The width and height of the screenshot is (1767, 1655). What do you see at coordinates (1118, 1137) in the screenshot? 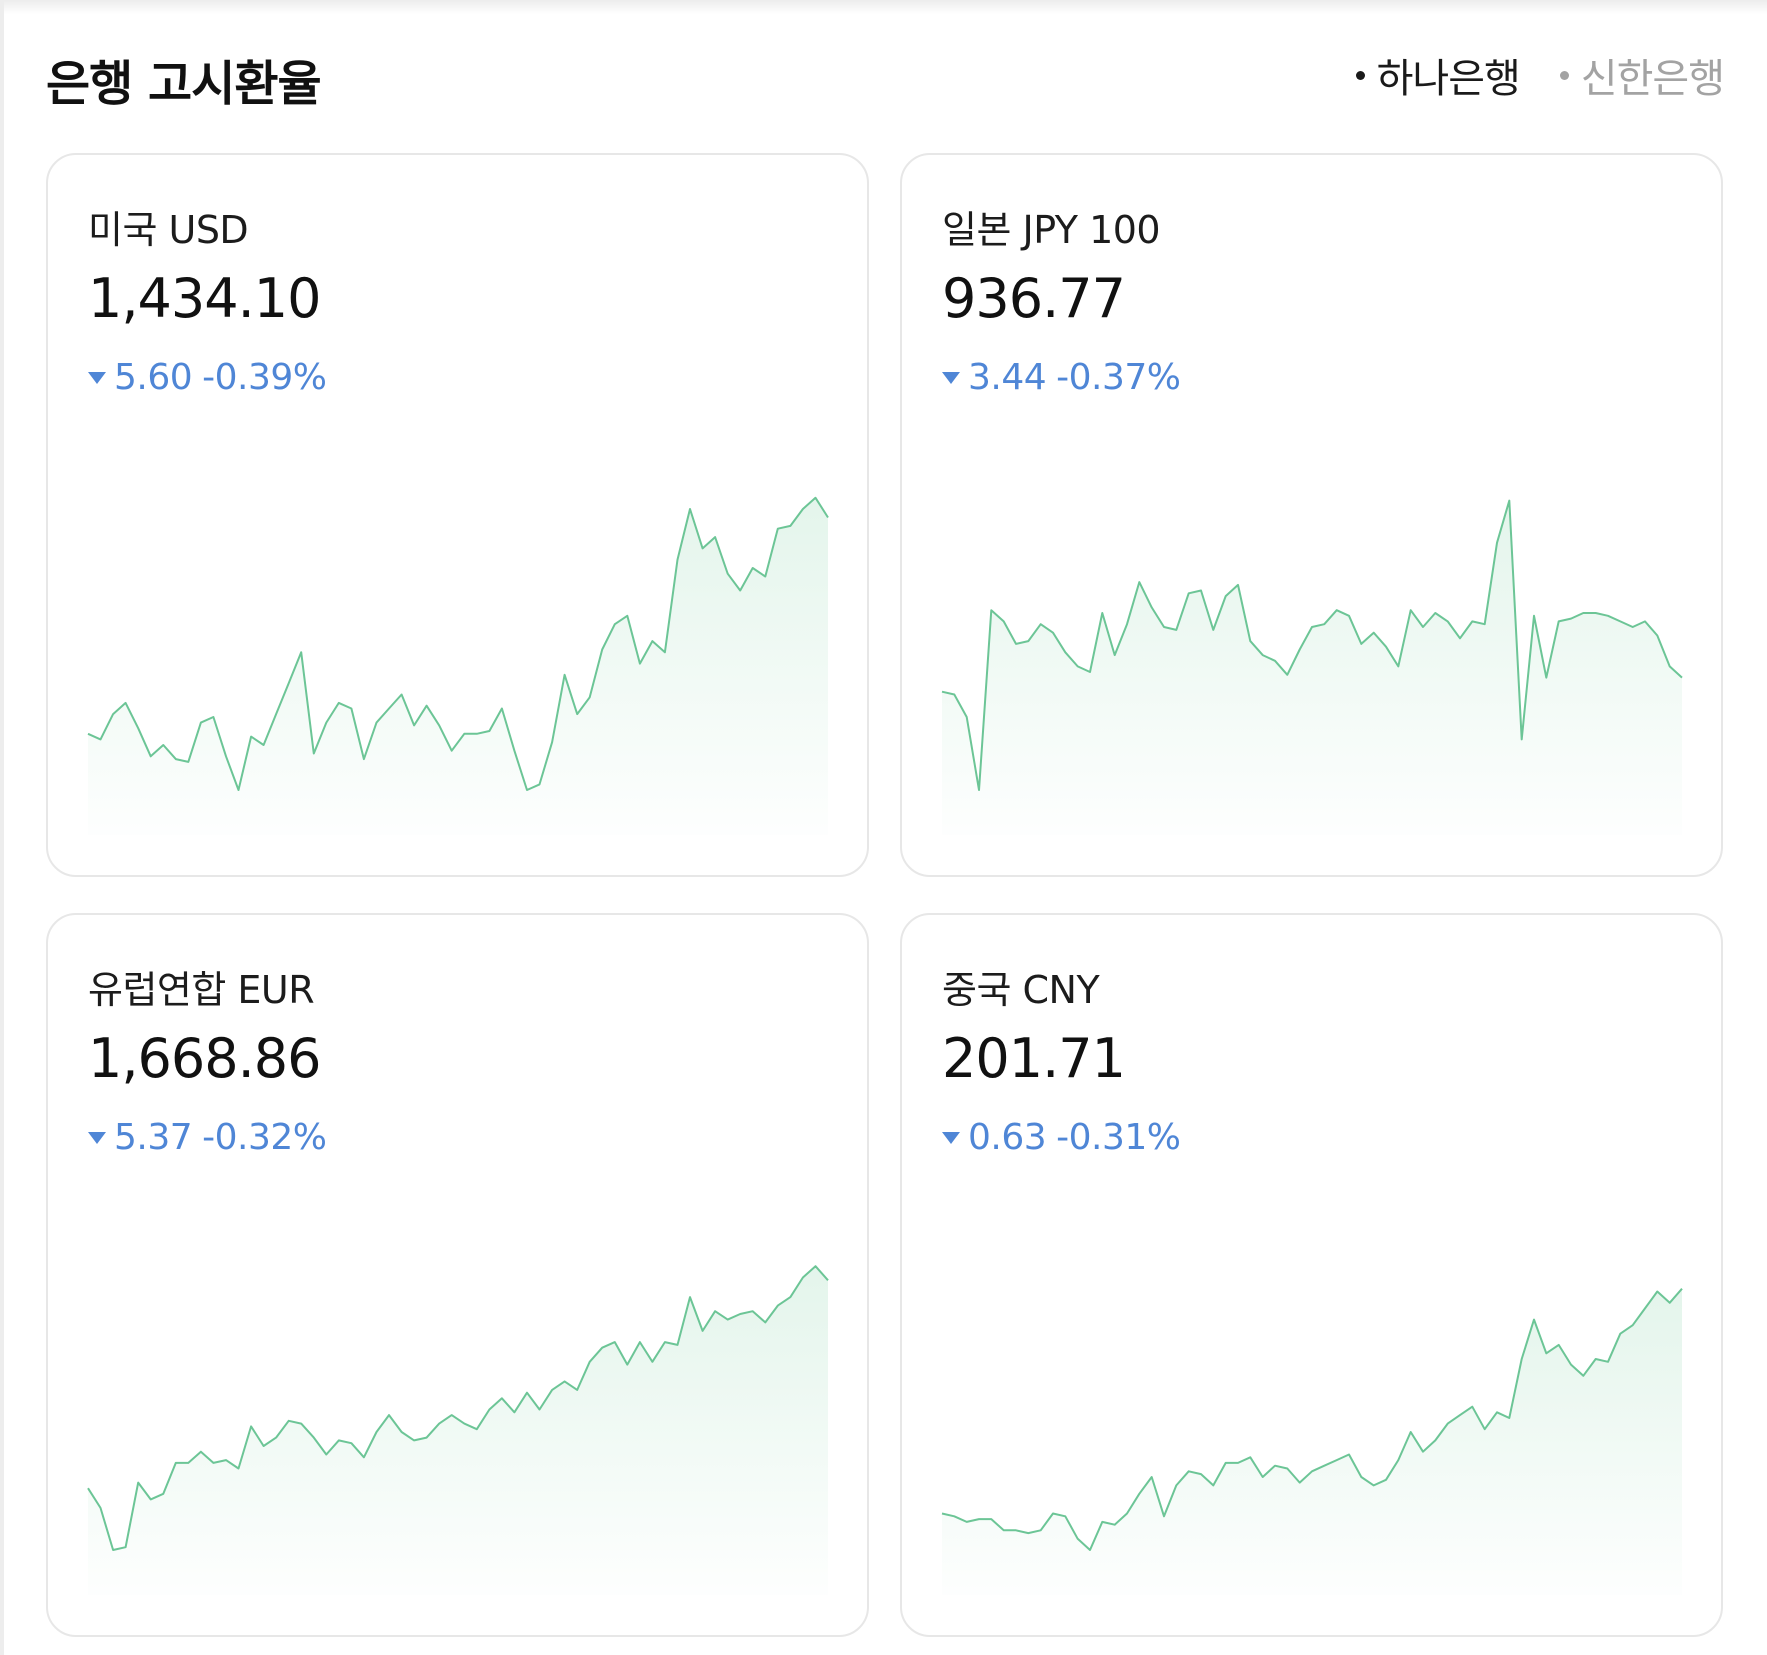
I see `change-percent: -0.31%` at bounding box center [1118, 1137].